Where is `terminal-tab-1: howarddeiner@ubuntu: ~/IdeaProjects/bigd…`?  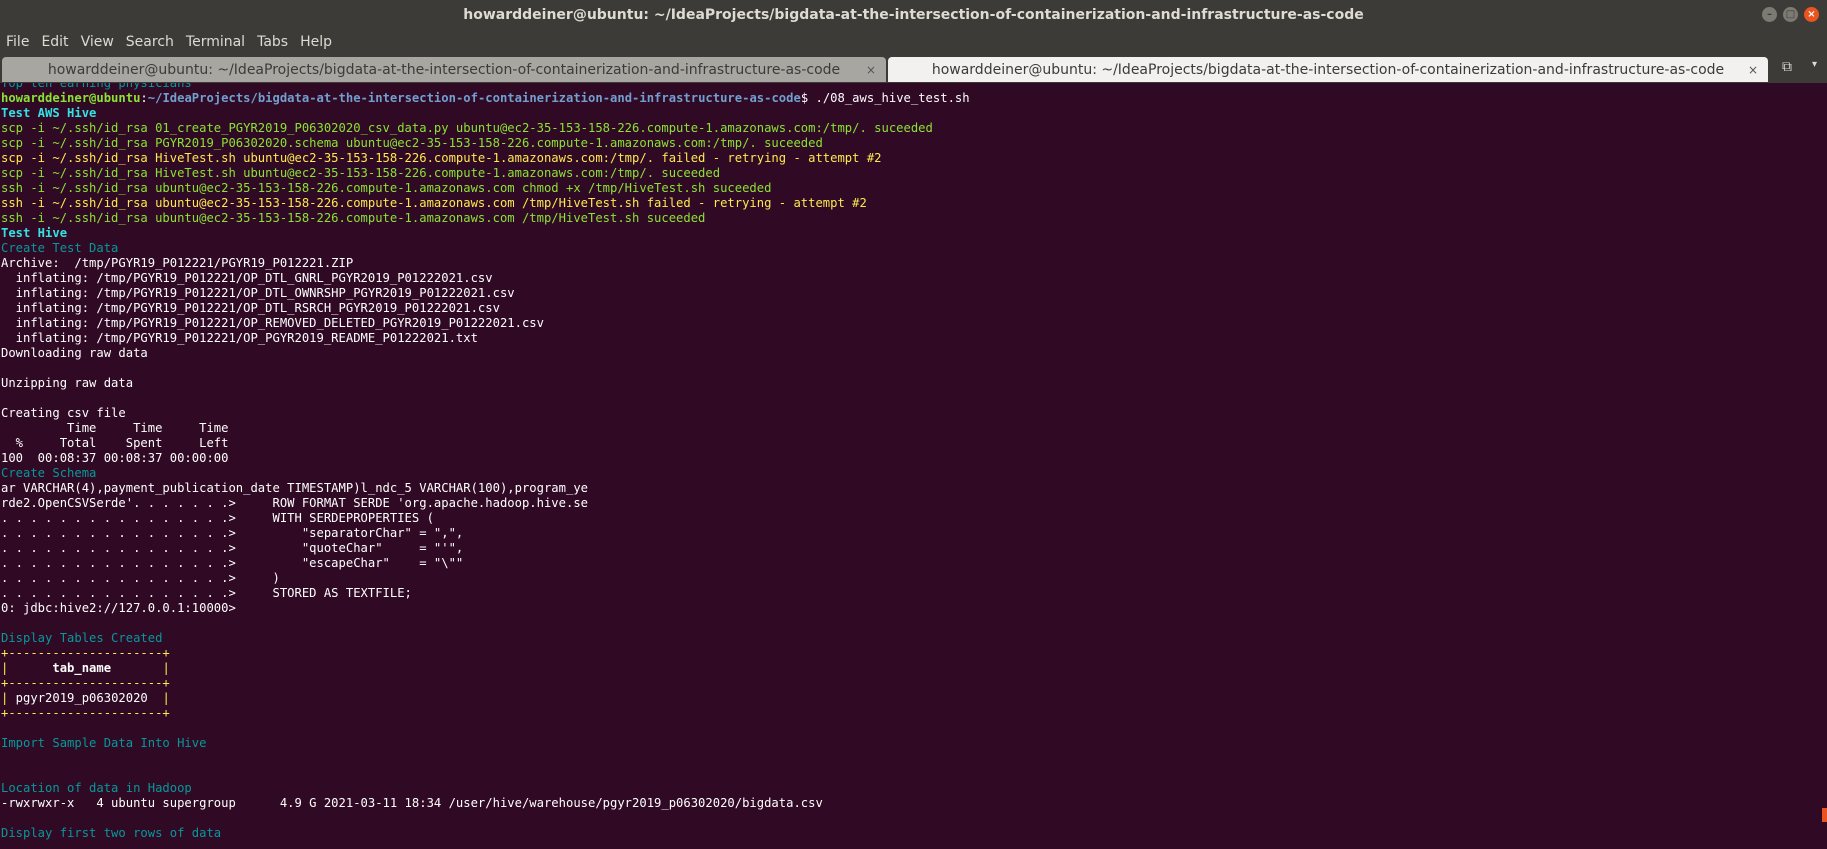 terminal-tab-1: howarddeiner@ubuntu: ~/IdeaProjects/bigd… is located at coordinates (444, 69).